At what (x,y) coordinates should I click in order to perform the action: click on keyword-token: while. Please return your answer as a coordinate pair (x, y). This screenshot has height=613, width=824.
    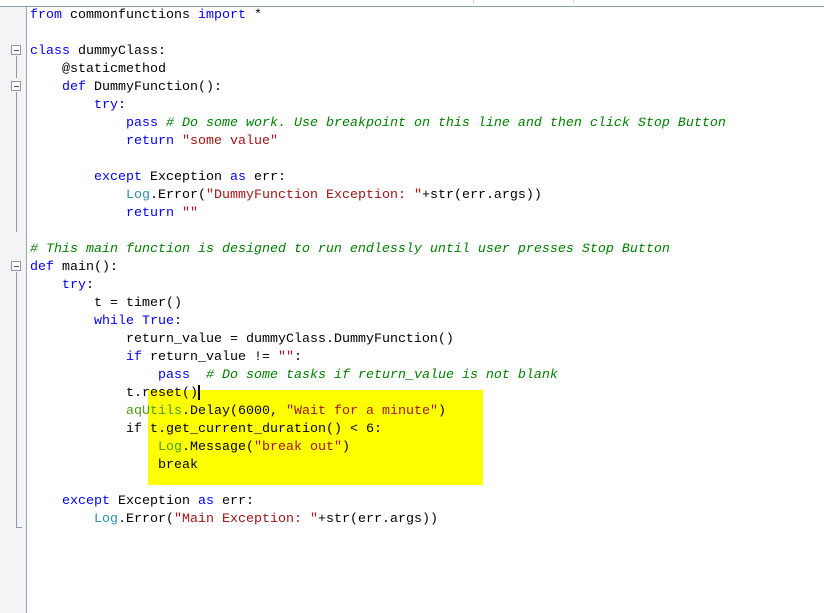
    Looking at the image, I should click on (114, 321).